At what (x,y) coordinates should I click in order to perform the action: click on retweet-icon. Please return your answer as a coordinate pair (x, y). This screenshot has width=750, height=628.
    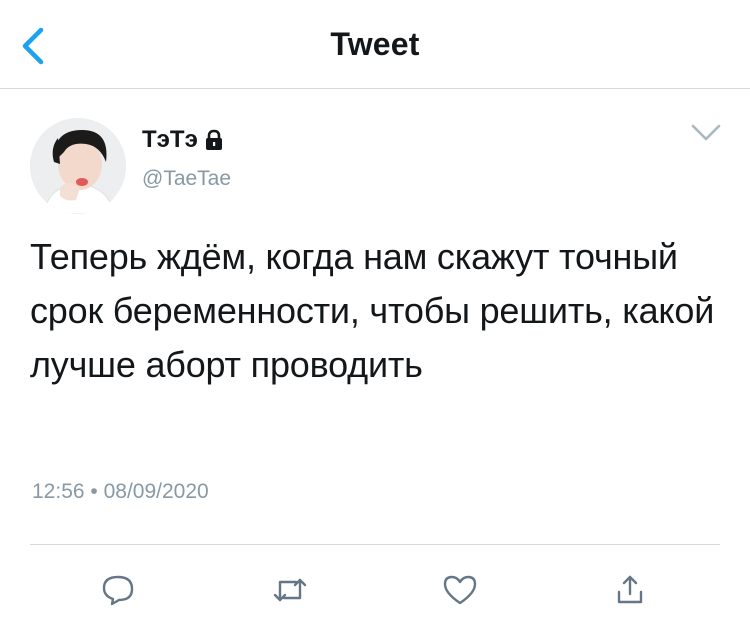
    Looking at the image, I should click on (290, 590).